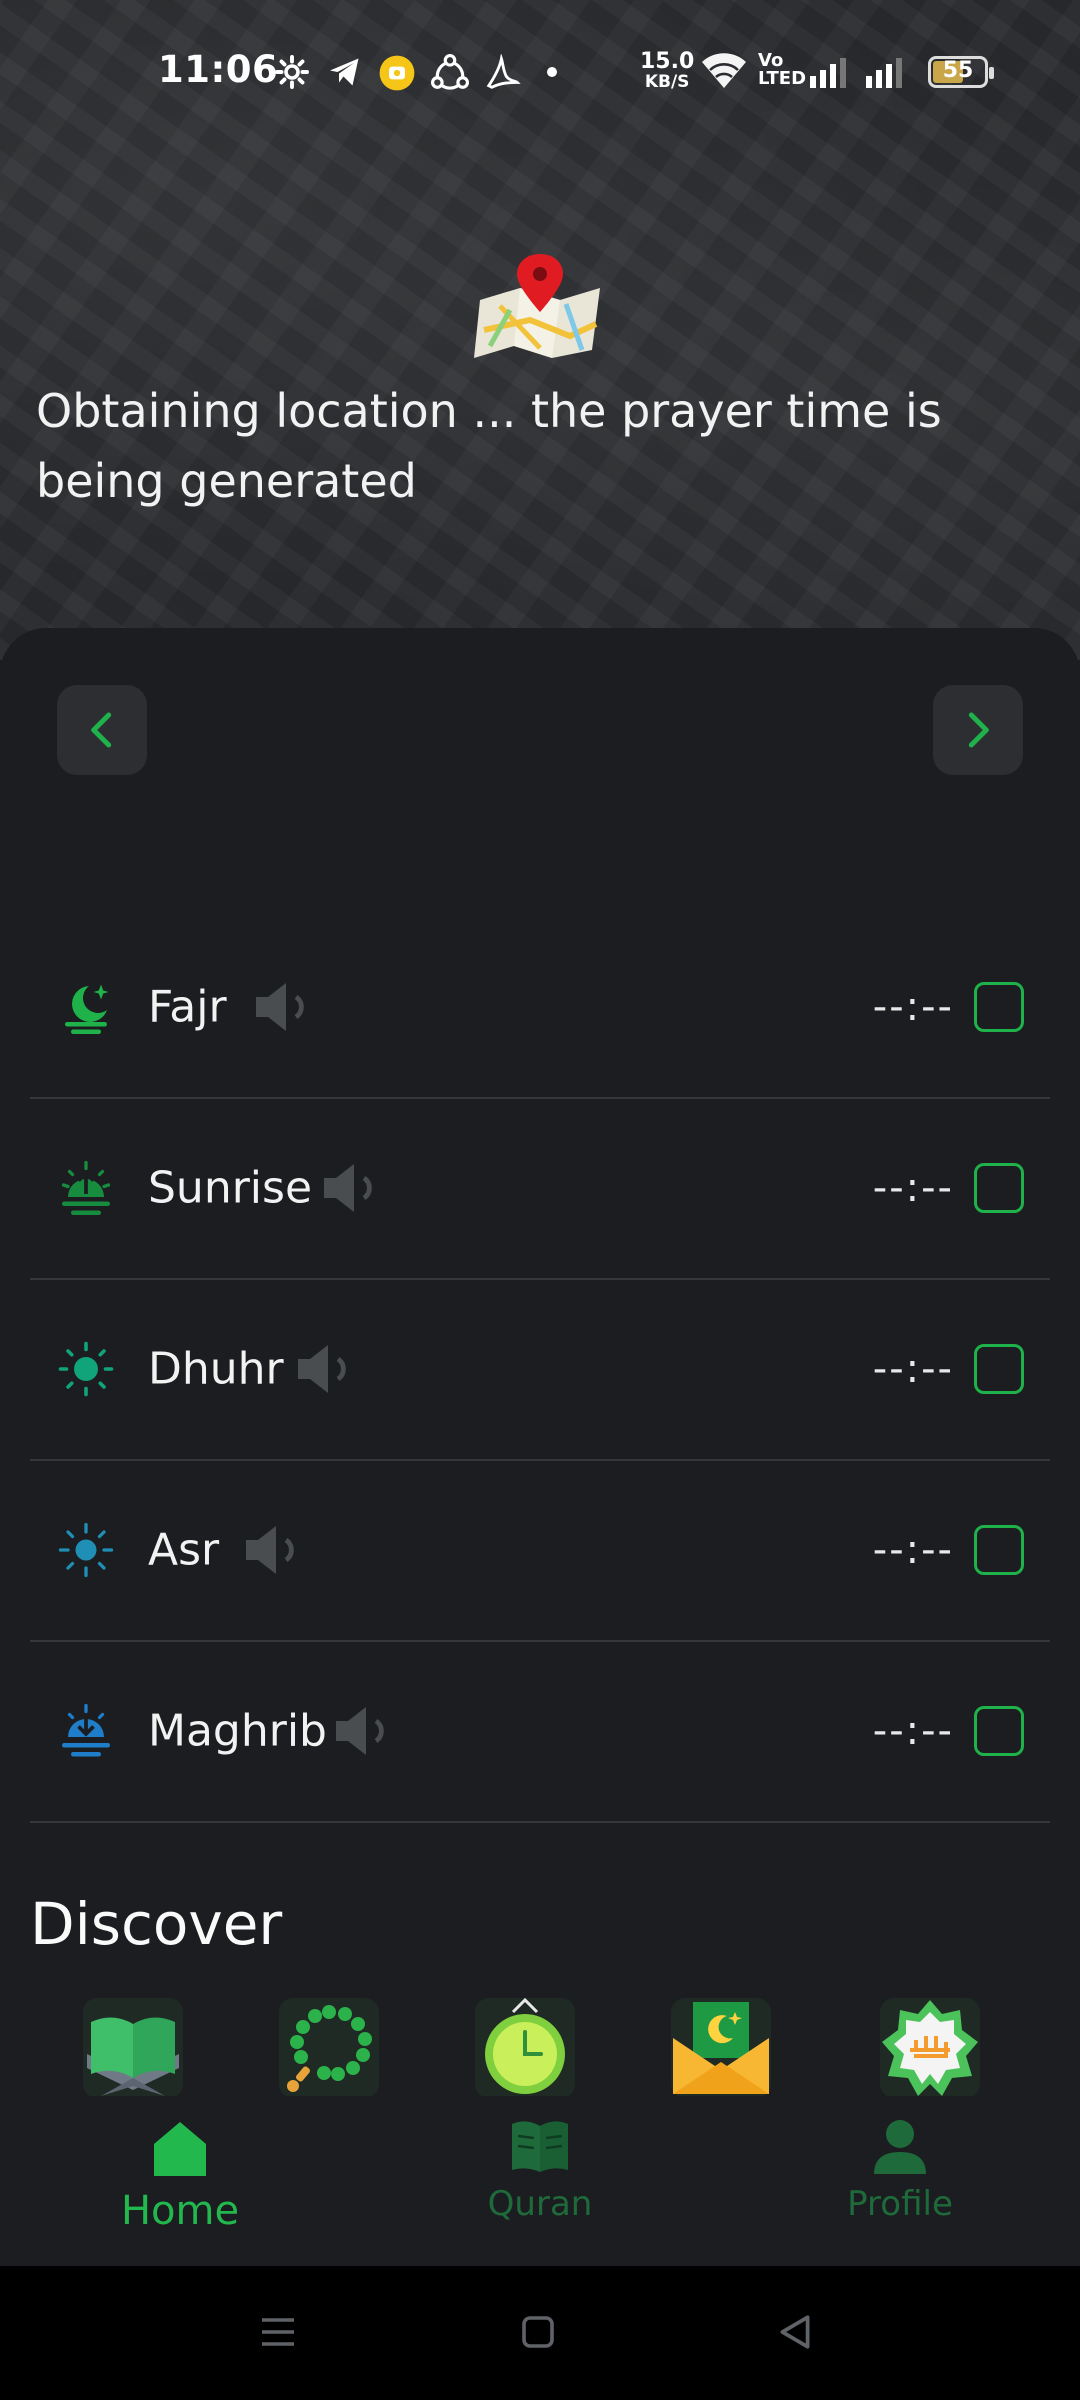 This screenshot has width=1080, height=2400. Describe the element at coordinates (525, 2048) in the screenshot. I see `prayer-clock-icon` at that location.